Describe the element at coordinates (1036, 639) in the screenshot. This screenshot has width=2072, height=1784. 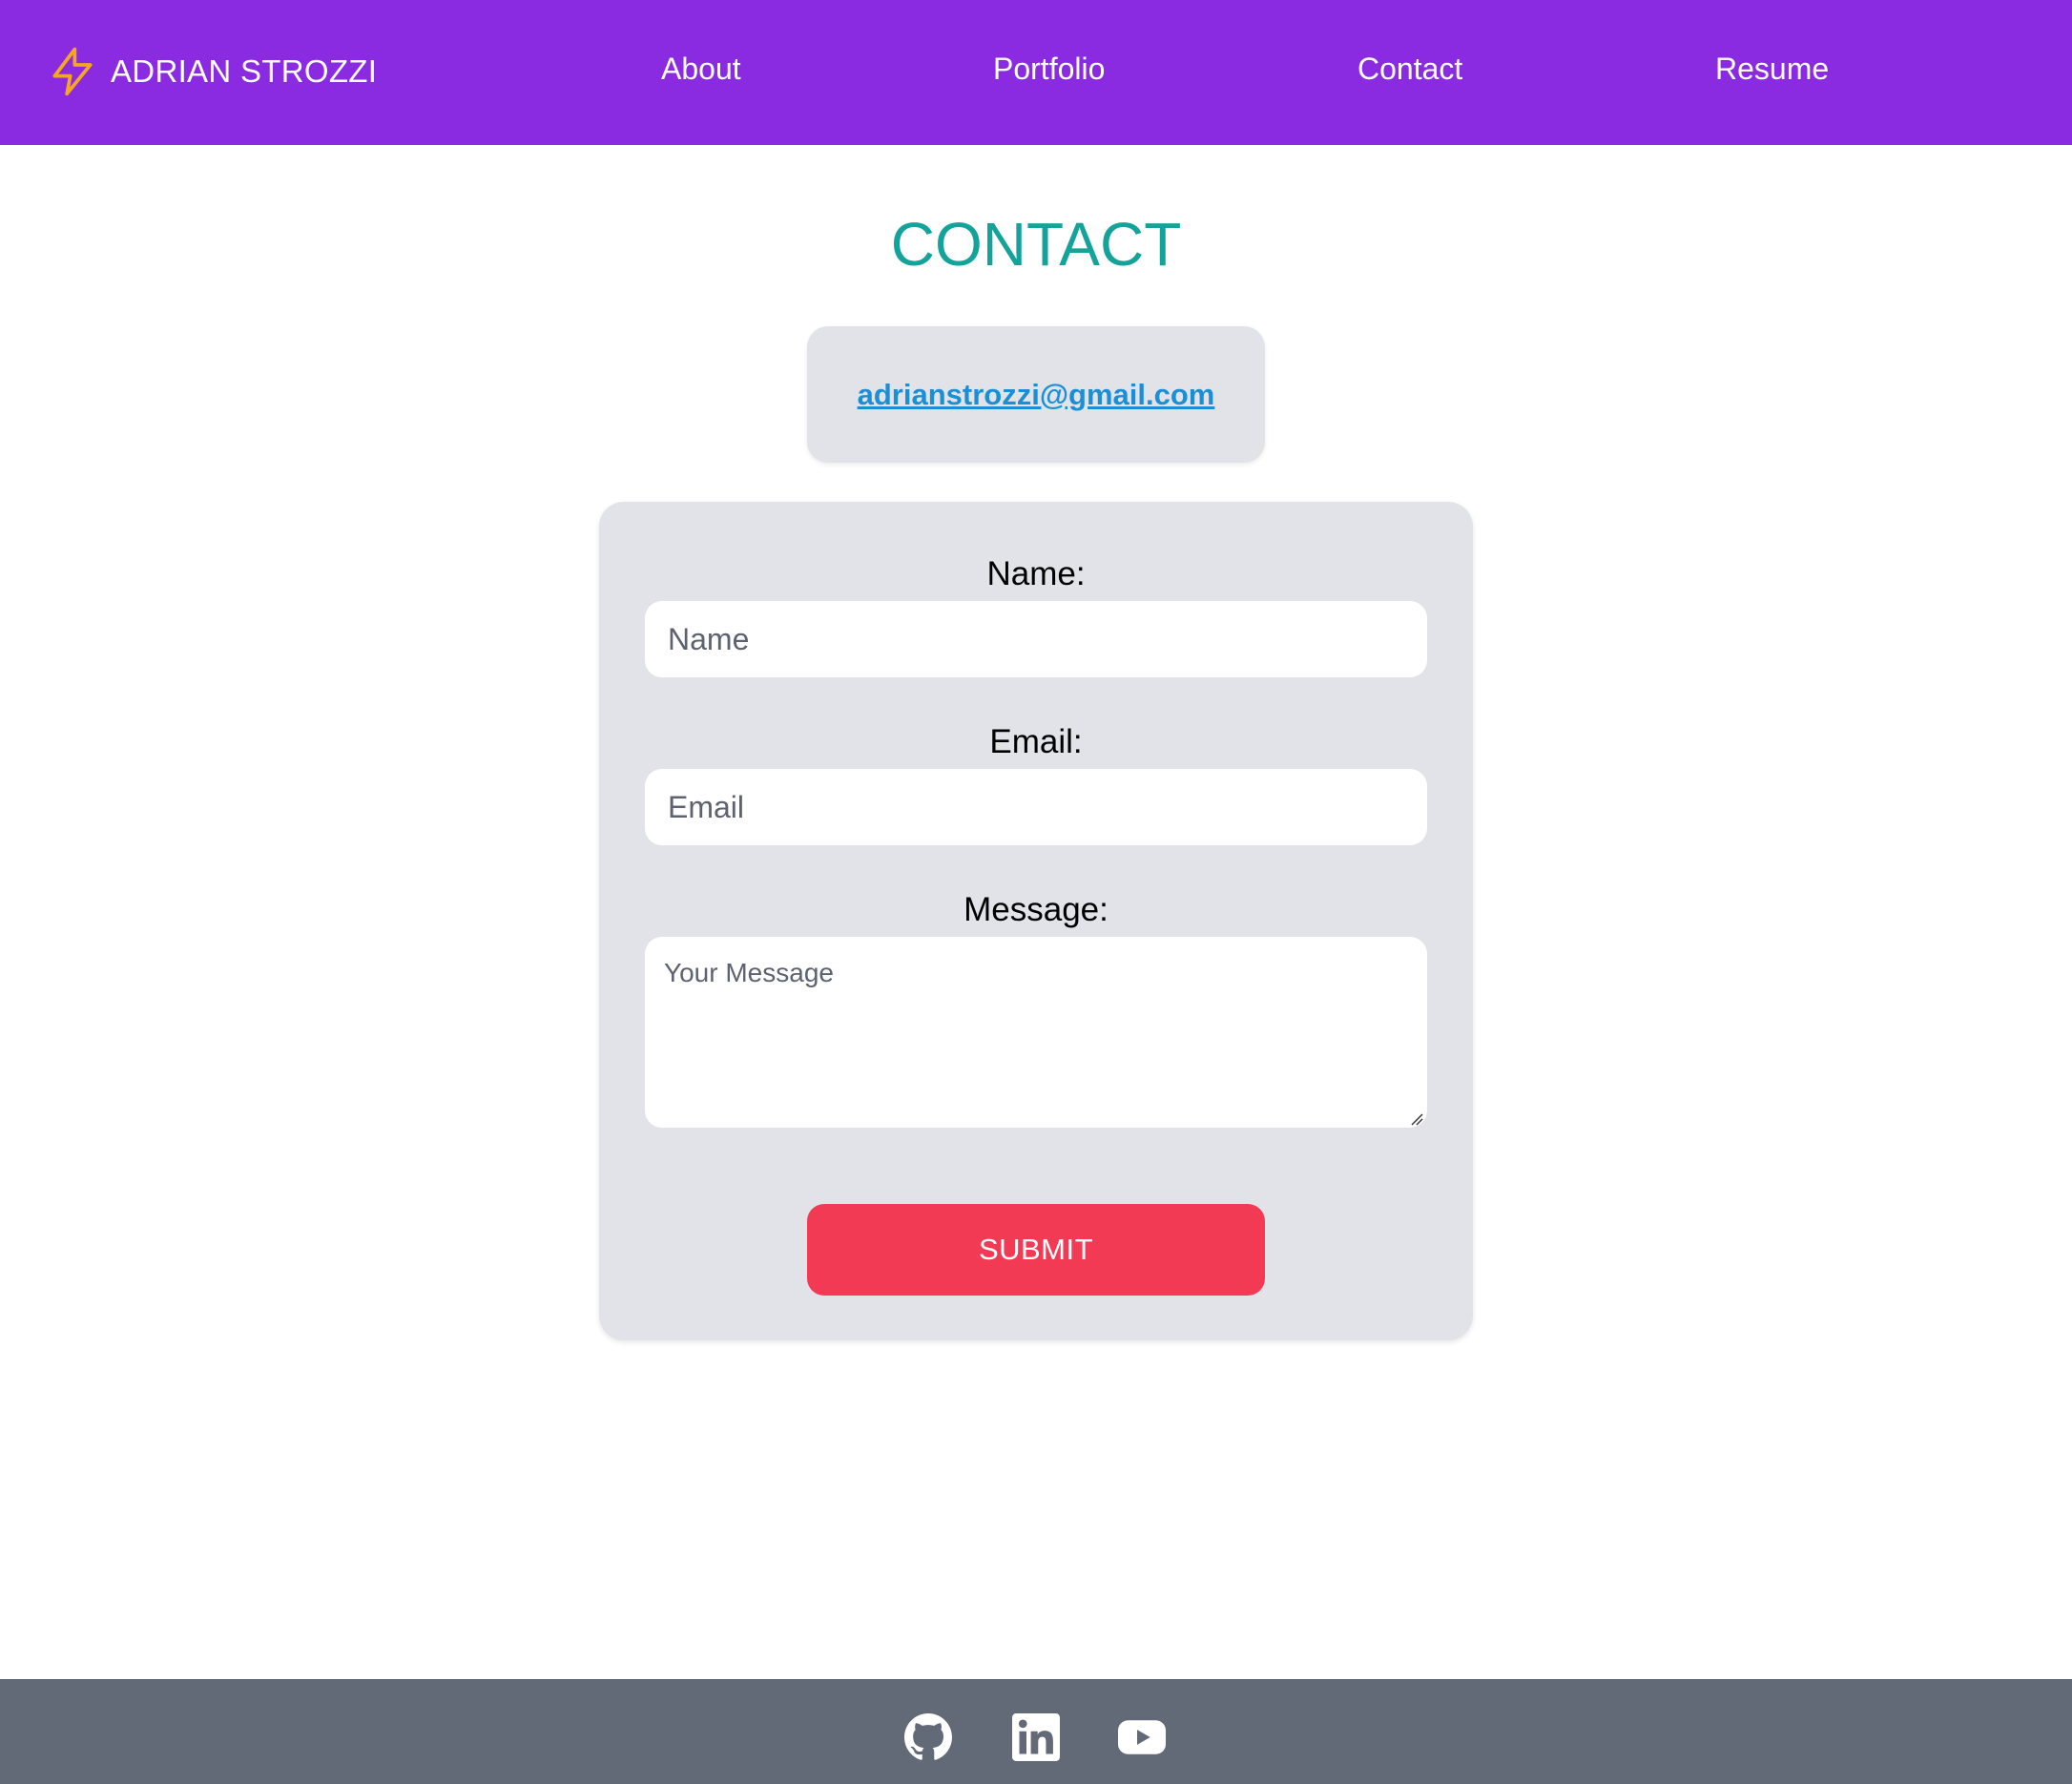
I see `name-input` at that location.